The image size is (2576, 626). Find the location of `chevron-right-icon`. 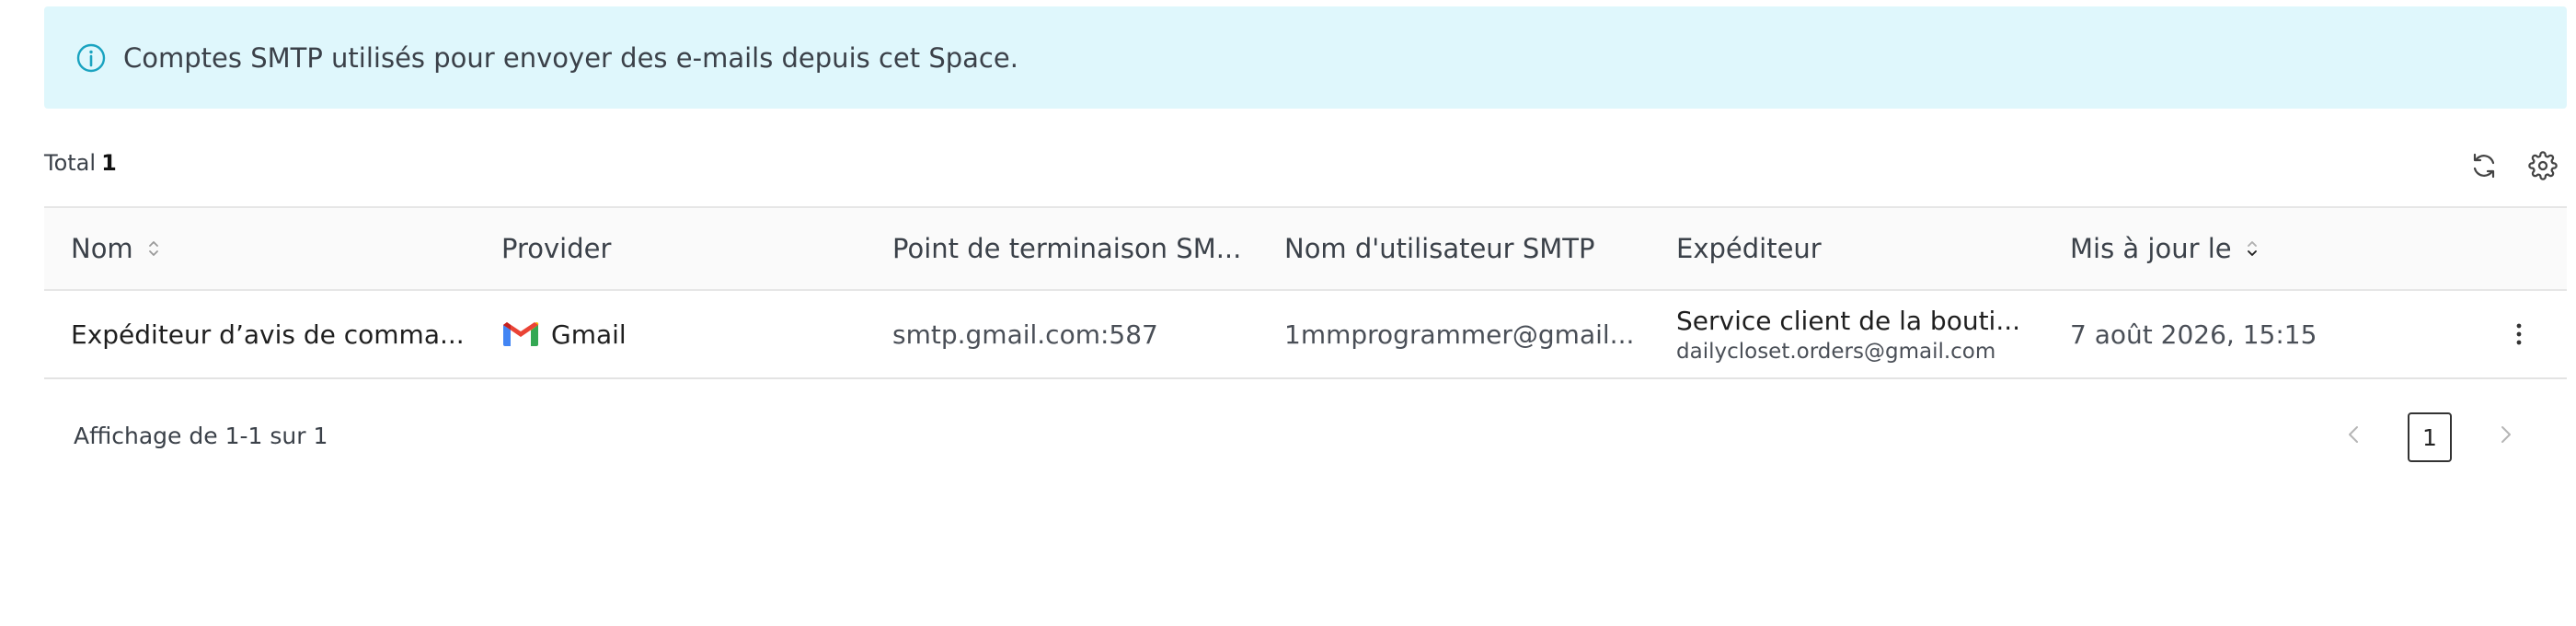

chevron-right-icon is located at coordinates (2506, 434).